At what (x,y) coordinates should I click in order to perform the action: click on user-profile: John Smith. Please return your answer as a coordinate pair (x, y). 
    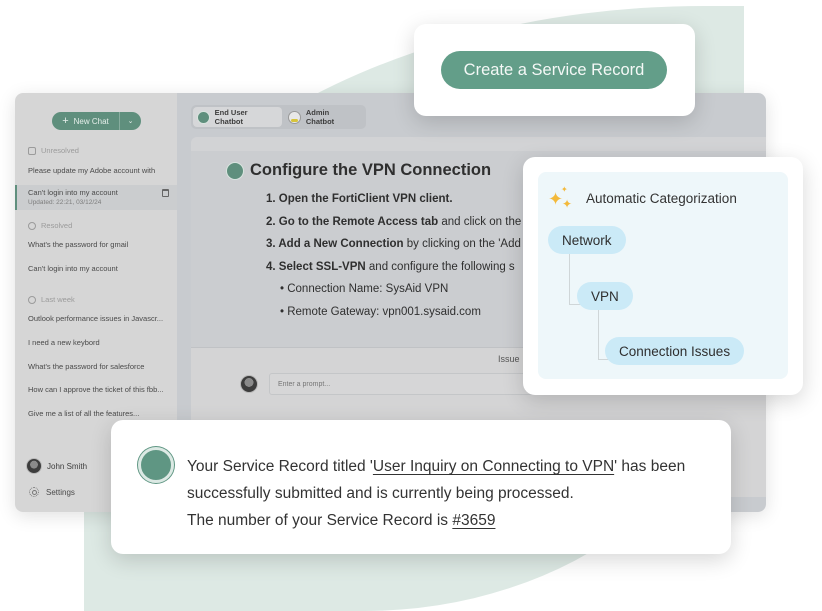
    Looking at the image, I should click on (56, 466).